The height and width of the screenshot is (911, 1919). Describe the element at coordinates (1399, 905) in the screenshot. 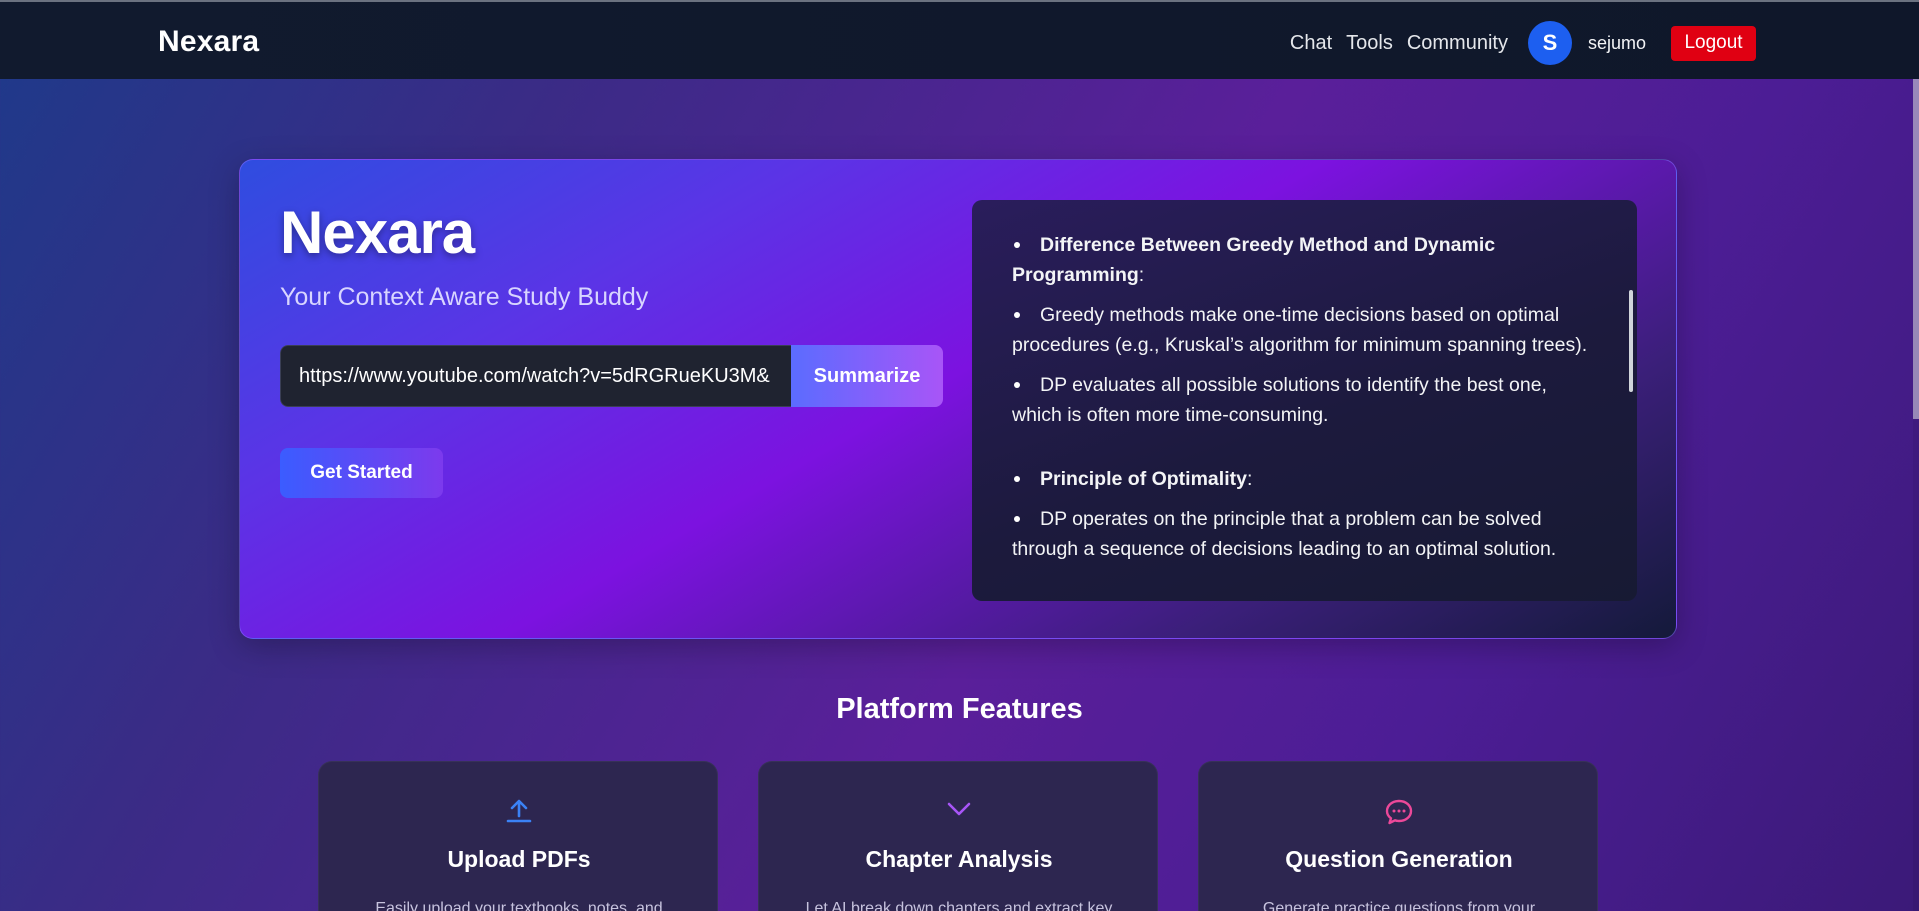

I see `feature-desc: Generate practice questions from your` at that location.